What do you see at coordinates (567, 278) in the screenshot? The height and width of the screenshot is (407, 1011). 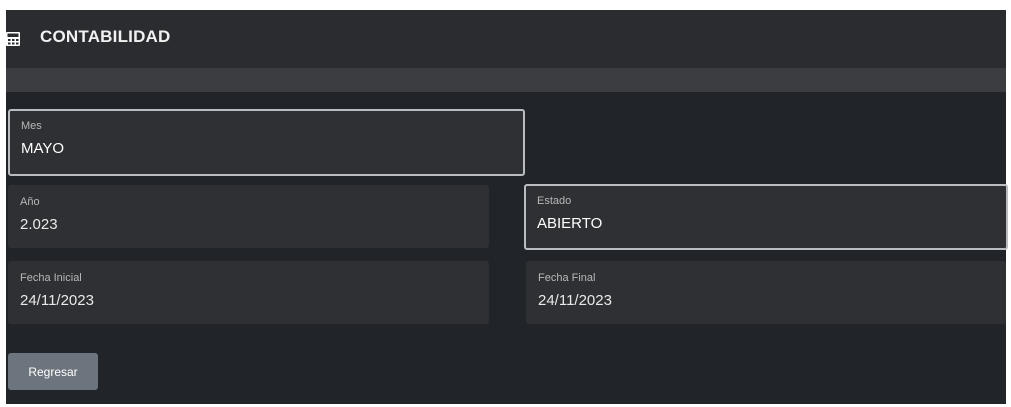 I see `fecha-final-label: Fecha Final` at bounding box center [567, 278].